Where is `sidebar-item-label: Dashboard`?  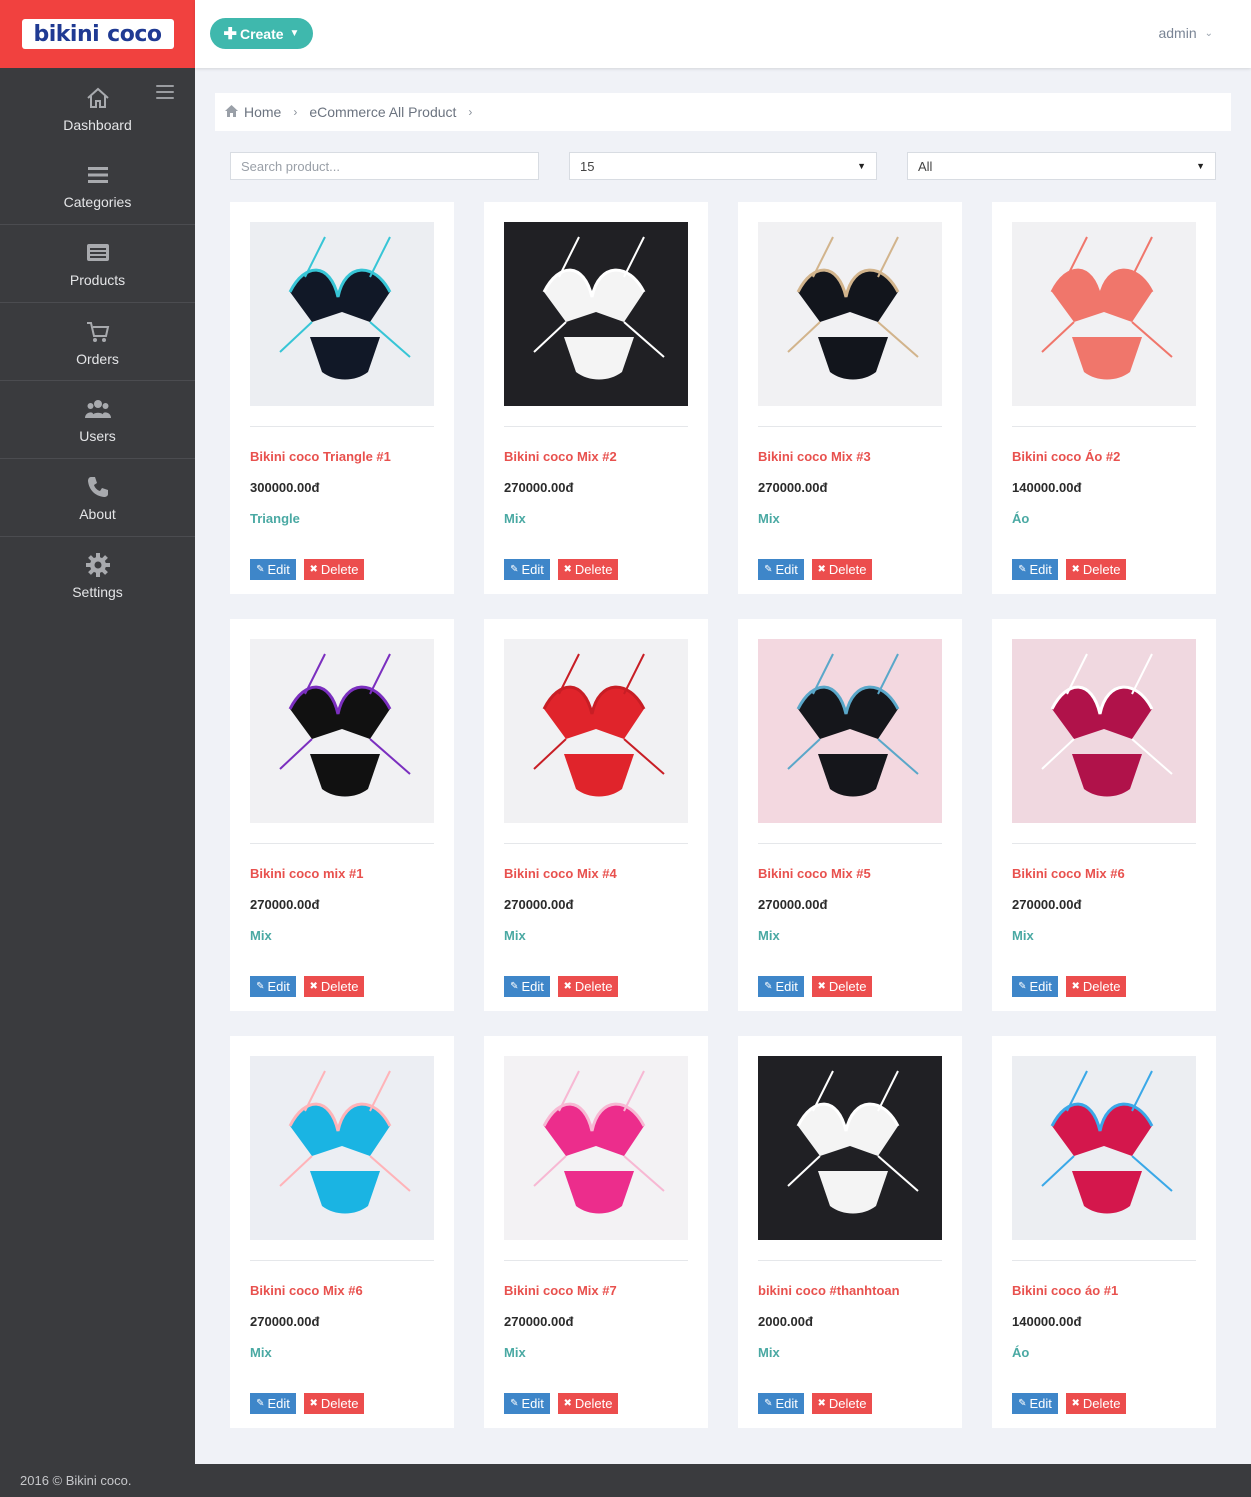
sidebar-item-label: Dashboard is located at coordinates (97, 125).